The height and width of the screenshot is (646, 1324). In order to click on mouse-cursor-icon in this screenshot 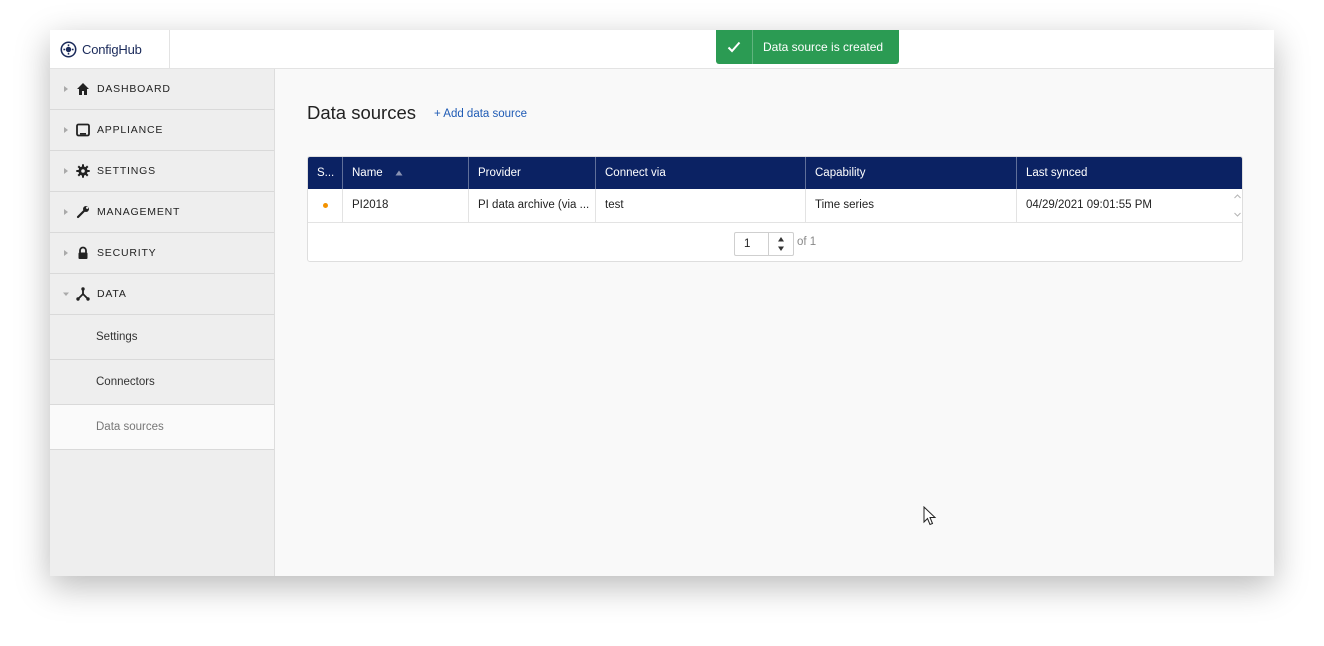, I will do `click(930, 516)`.